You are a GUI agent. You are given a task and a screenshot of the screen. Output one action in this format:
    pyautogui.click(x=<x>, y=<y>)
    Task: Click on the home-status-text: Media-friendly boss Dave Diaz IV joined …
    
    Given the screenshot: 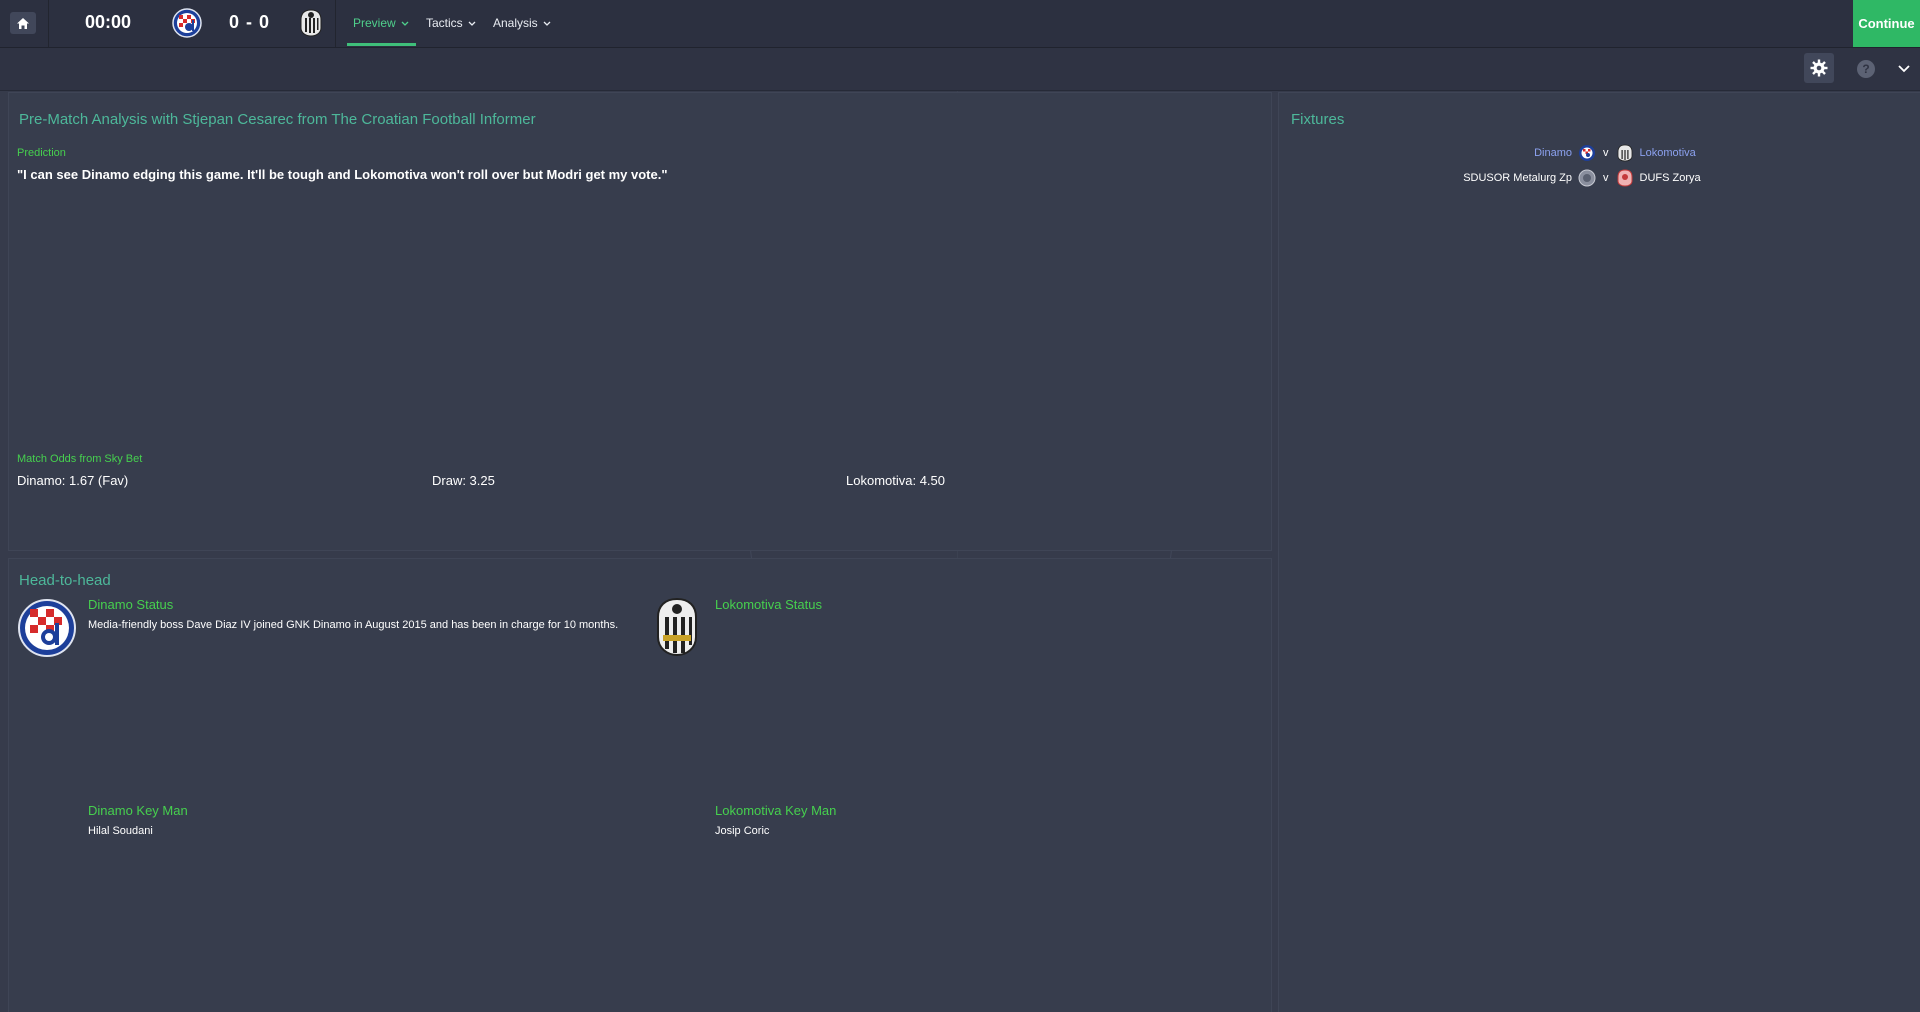 What is the action you would take?
    pyautogui.click(x=353, y=625)
    